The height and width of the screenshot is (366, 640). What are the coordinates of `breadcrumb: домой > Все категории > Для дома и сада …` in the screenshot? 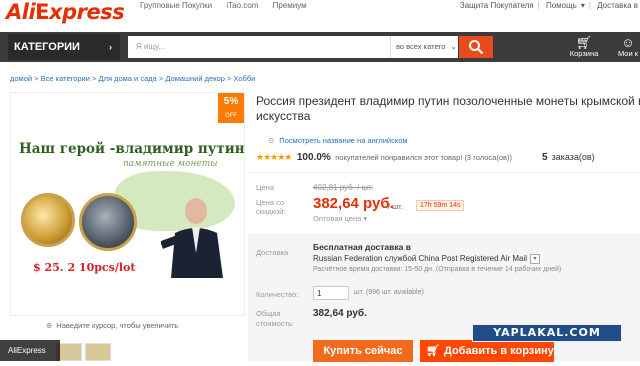 It's located at (133, 78).